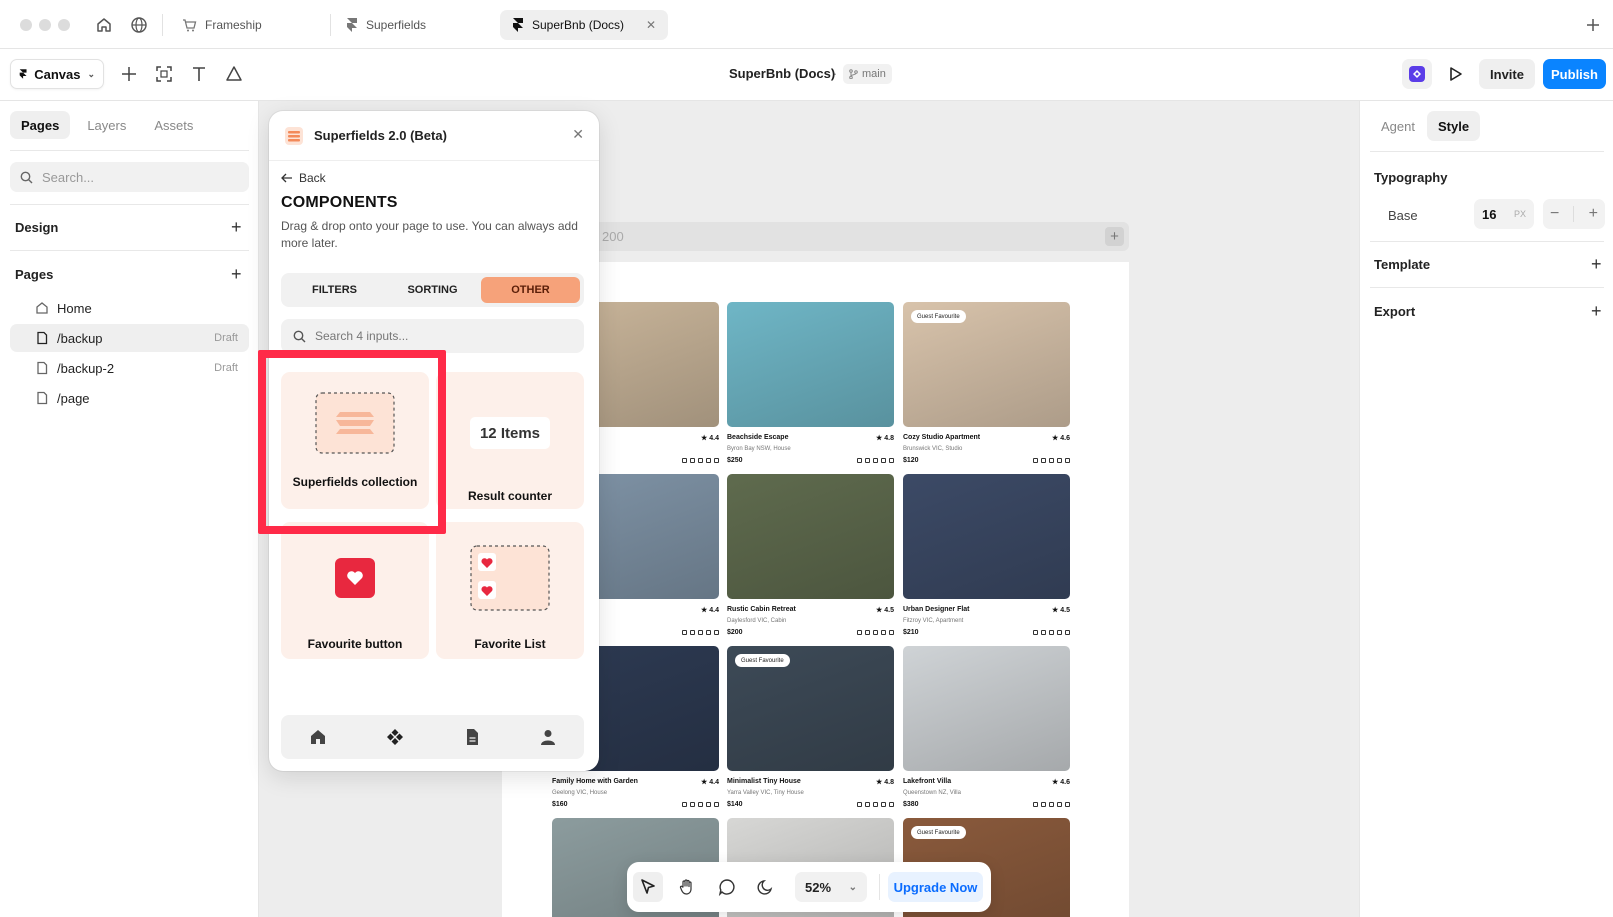 This screenshot has height=917, width=1613. Describe the element at coordinates (1504, 214) in the screenshot. I see `base-size-input: 16 PX` at that location.